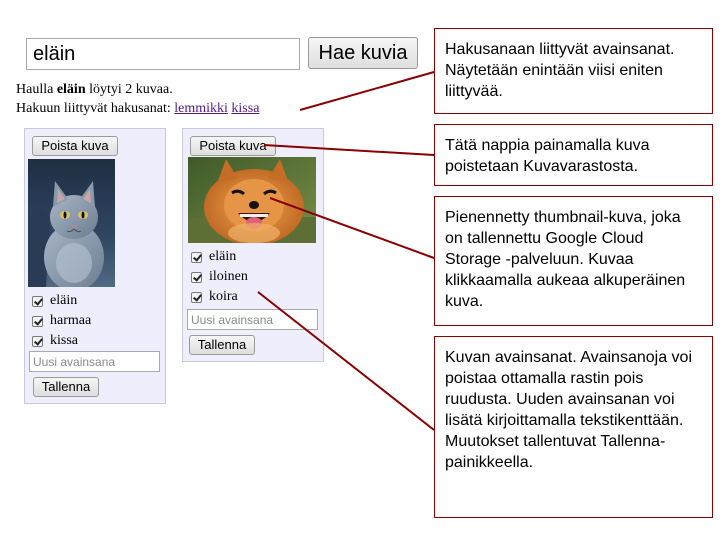  I want to click on search-button: Hae kuvia, so click(363, 53).